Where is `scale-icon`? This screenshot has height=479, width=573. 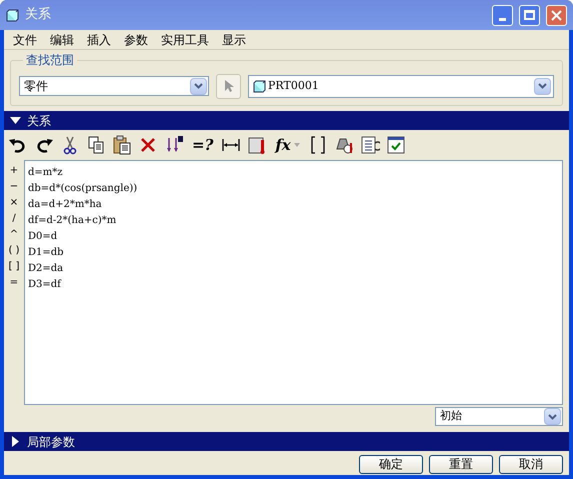 scale-icon is located at coordinates (257, 145).